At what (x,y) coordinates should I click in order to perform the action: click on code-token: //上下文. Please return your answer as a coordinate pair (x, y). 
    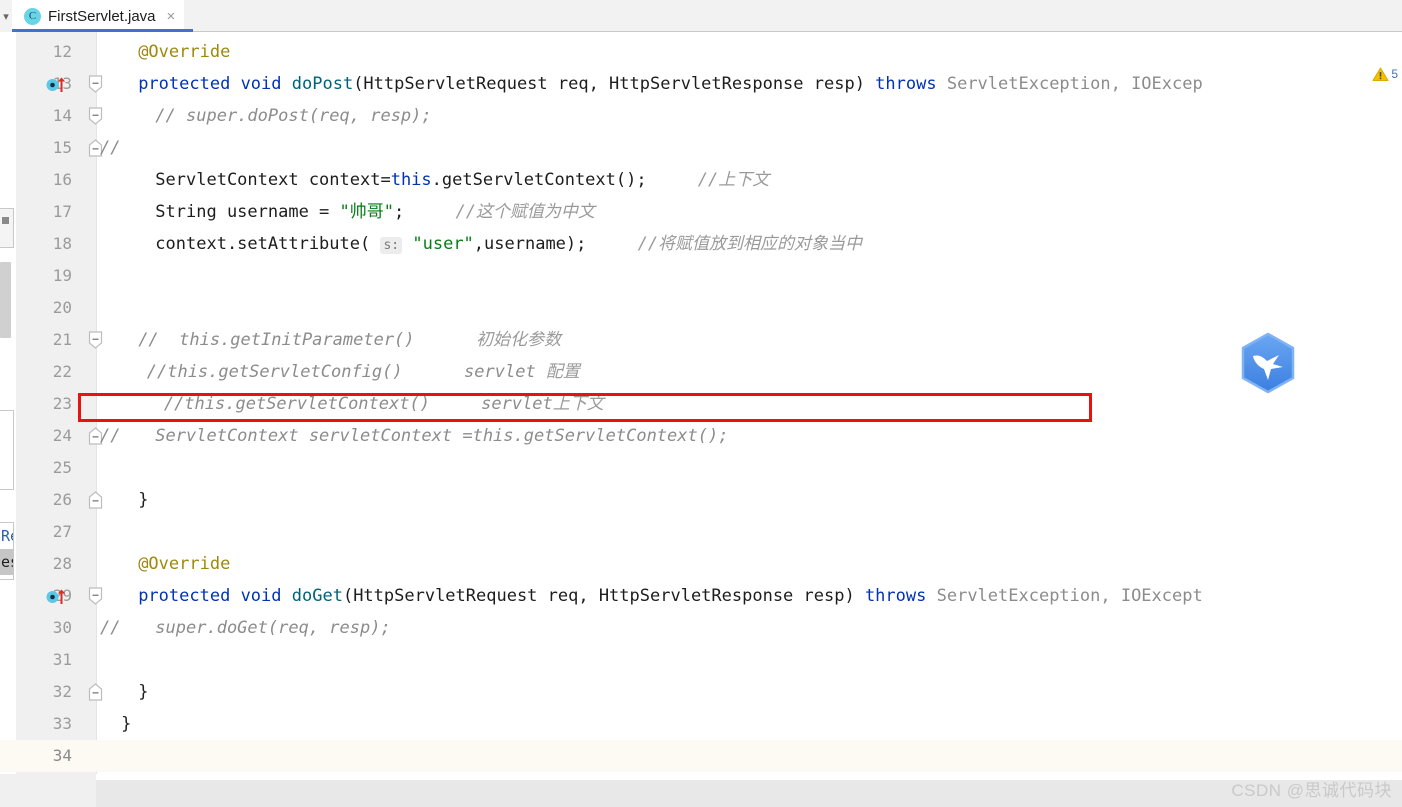
    Looking at the image, I should click on (733, 180).